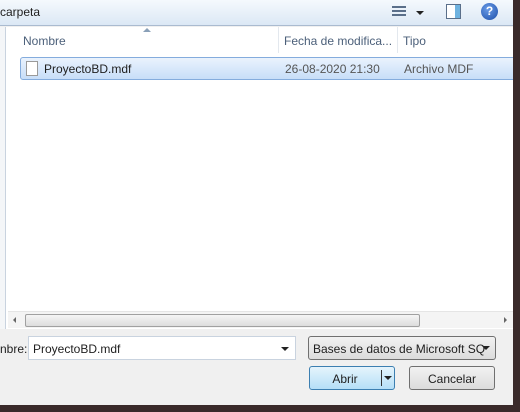 The height and width of the screenshot is (412, 520). Describe the element at coordinates (489, 11) in the screenshot. I see `help-icon: ?` at that location.